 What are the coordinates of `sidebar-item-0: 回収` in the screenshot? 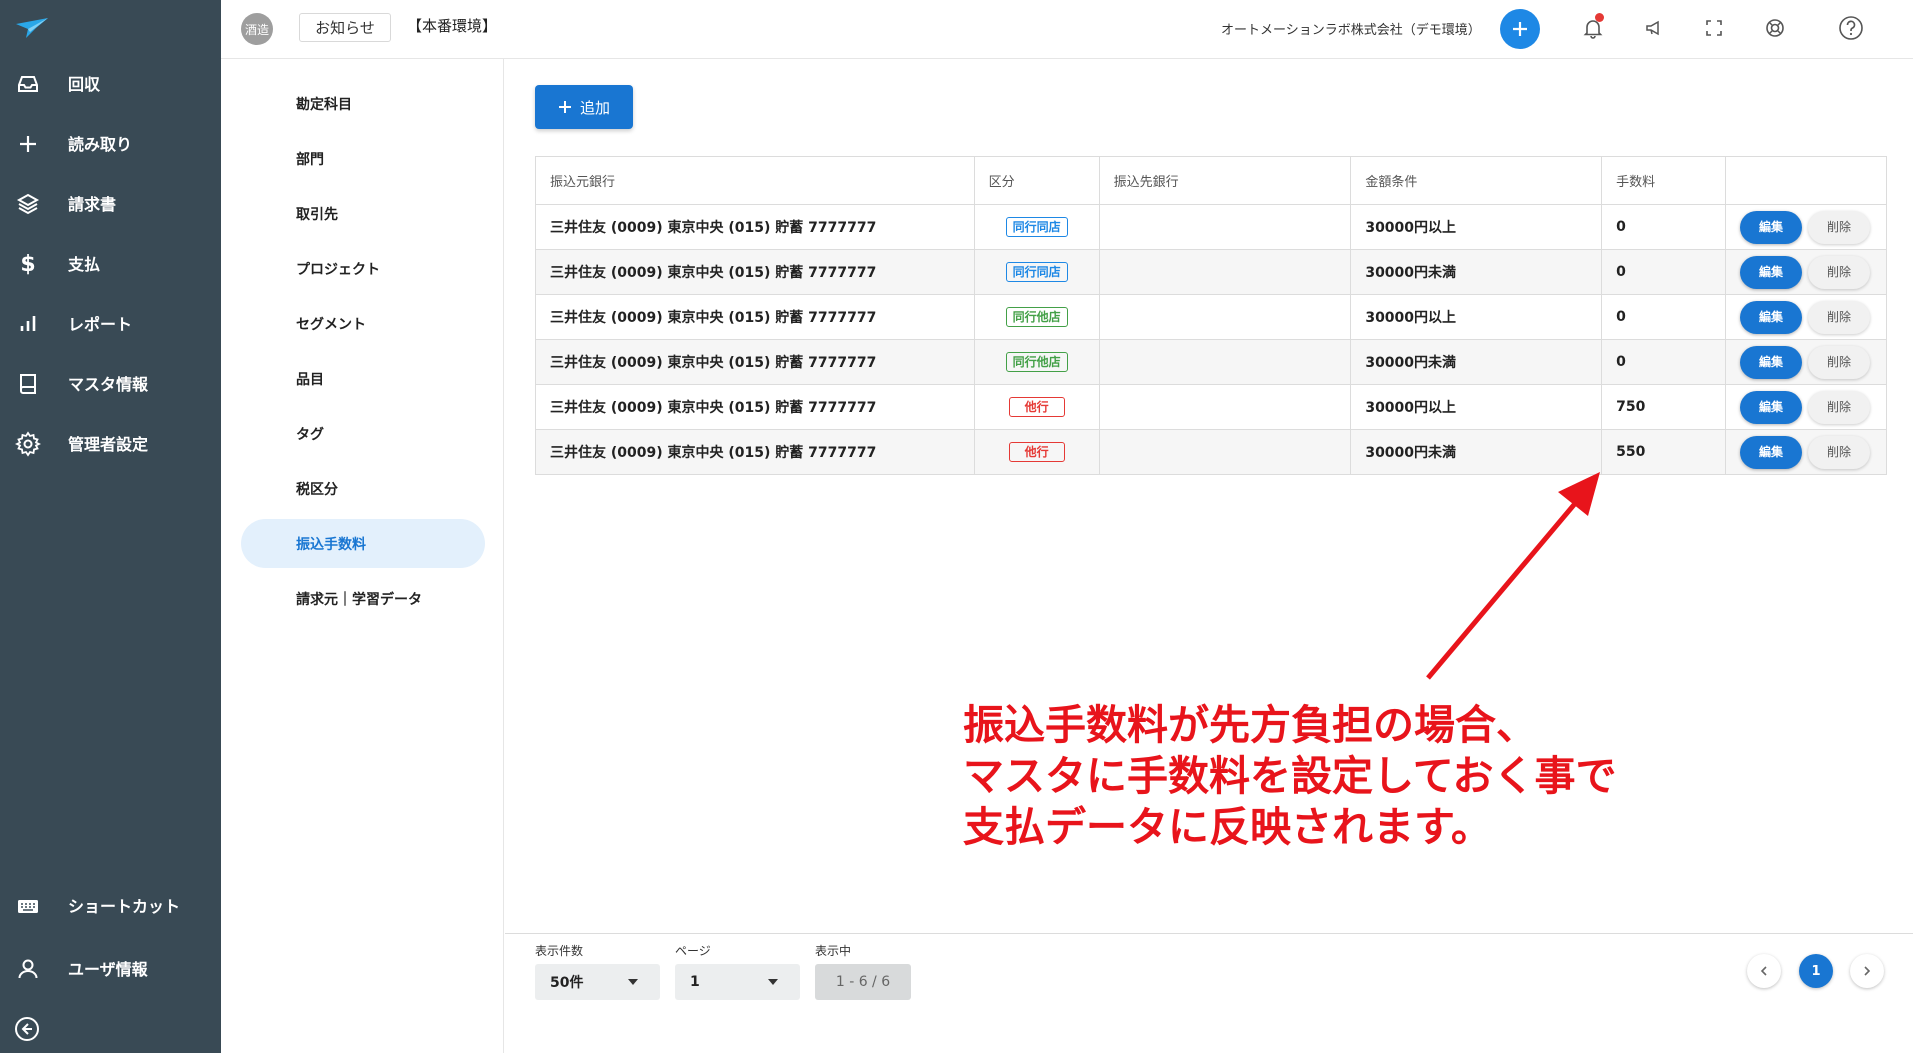 It's located at (110, 83).